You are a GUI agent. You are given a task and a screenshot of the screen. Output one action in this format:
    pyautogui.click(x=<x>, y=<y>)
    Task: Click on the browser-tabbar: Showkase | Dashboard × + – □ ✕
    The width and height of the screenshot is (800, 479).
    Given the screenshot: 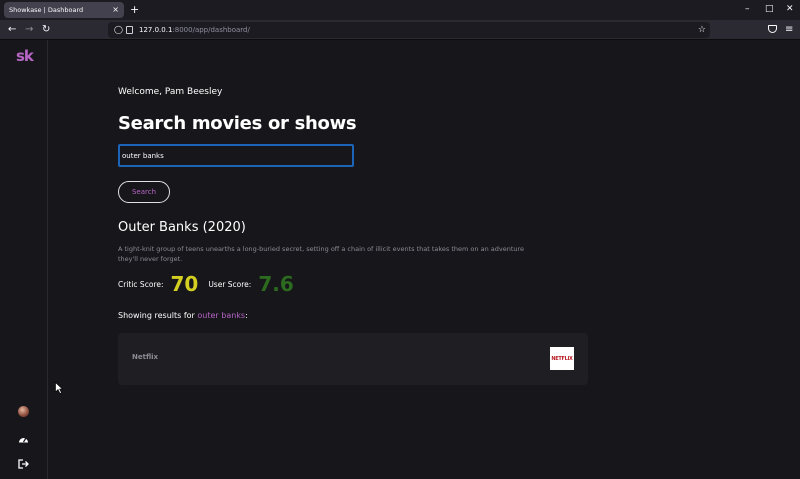 What is the action you would take?
    pyautogui.click(x=400, y=10)
    